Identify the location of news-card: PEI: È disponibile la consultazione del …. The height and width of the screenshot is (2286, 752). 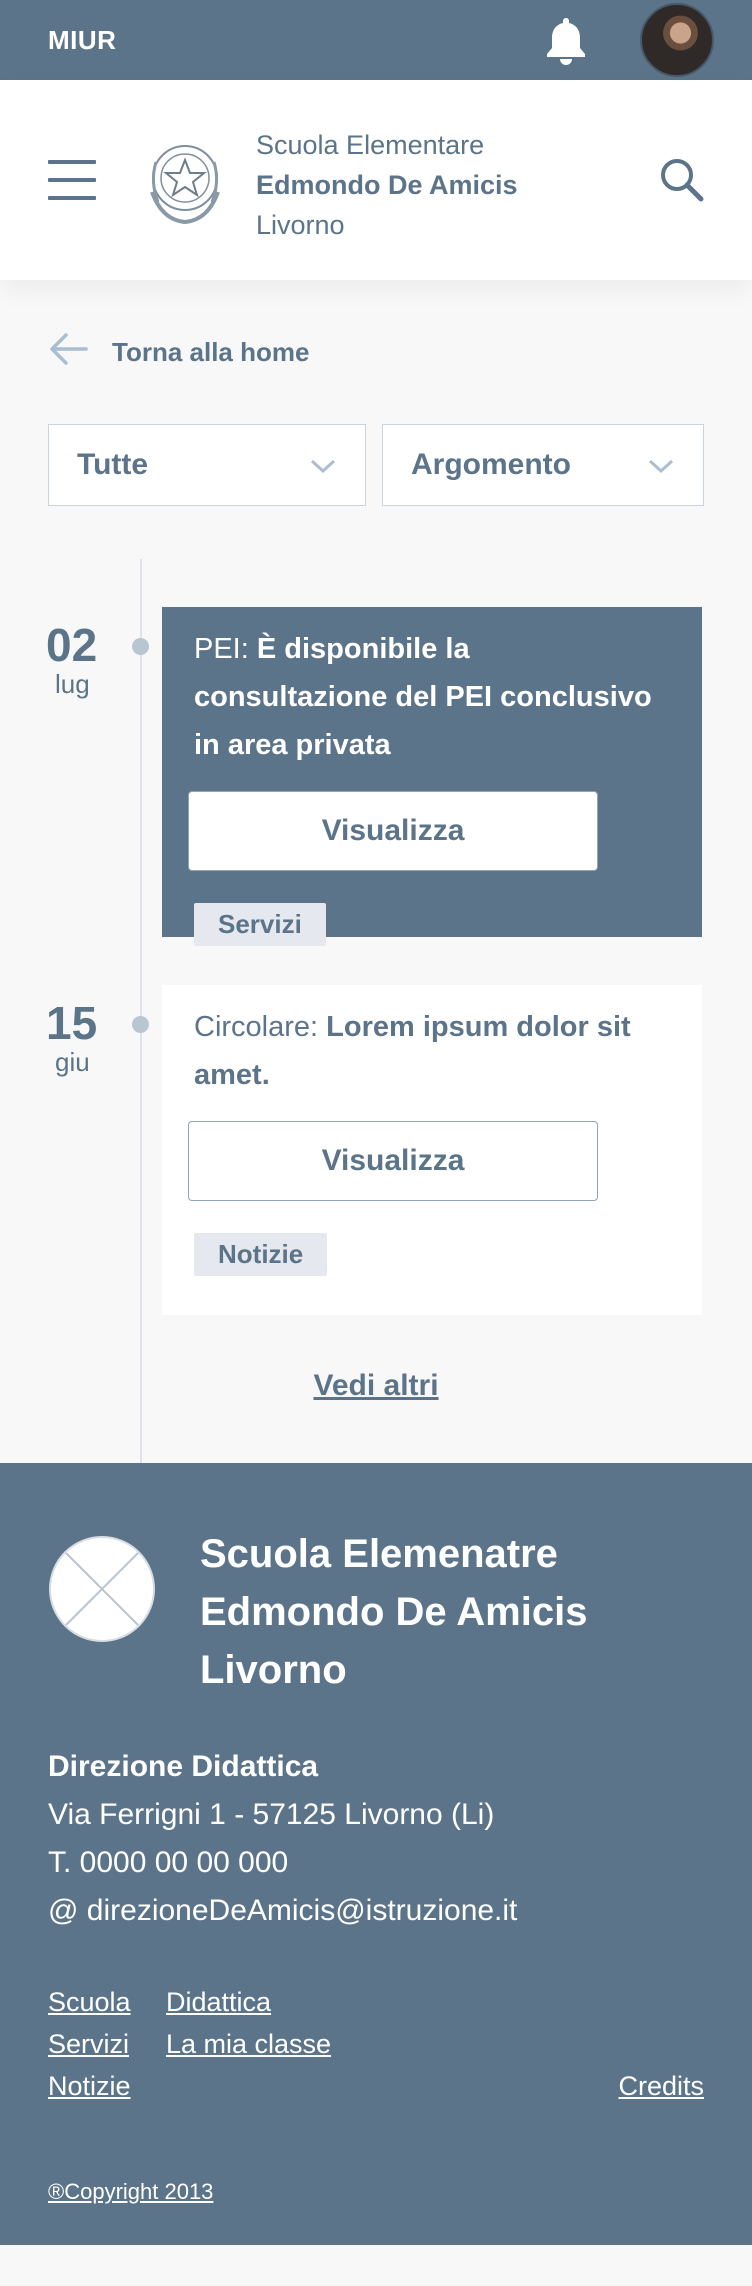
(432, 776).